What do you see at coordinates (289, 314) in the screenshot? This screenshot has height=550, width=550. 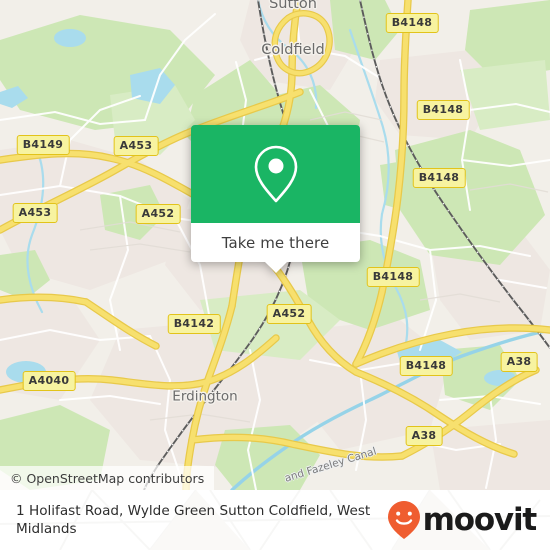 I see `road-shield-a452-2: A452` at bounding box center [289, 314].